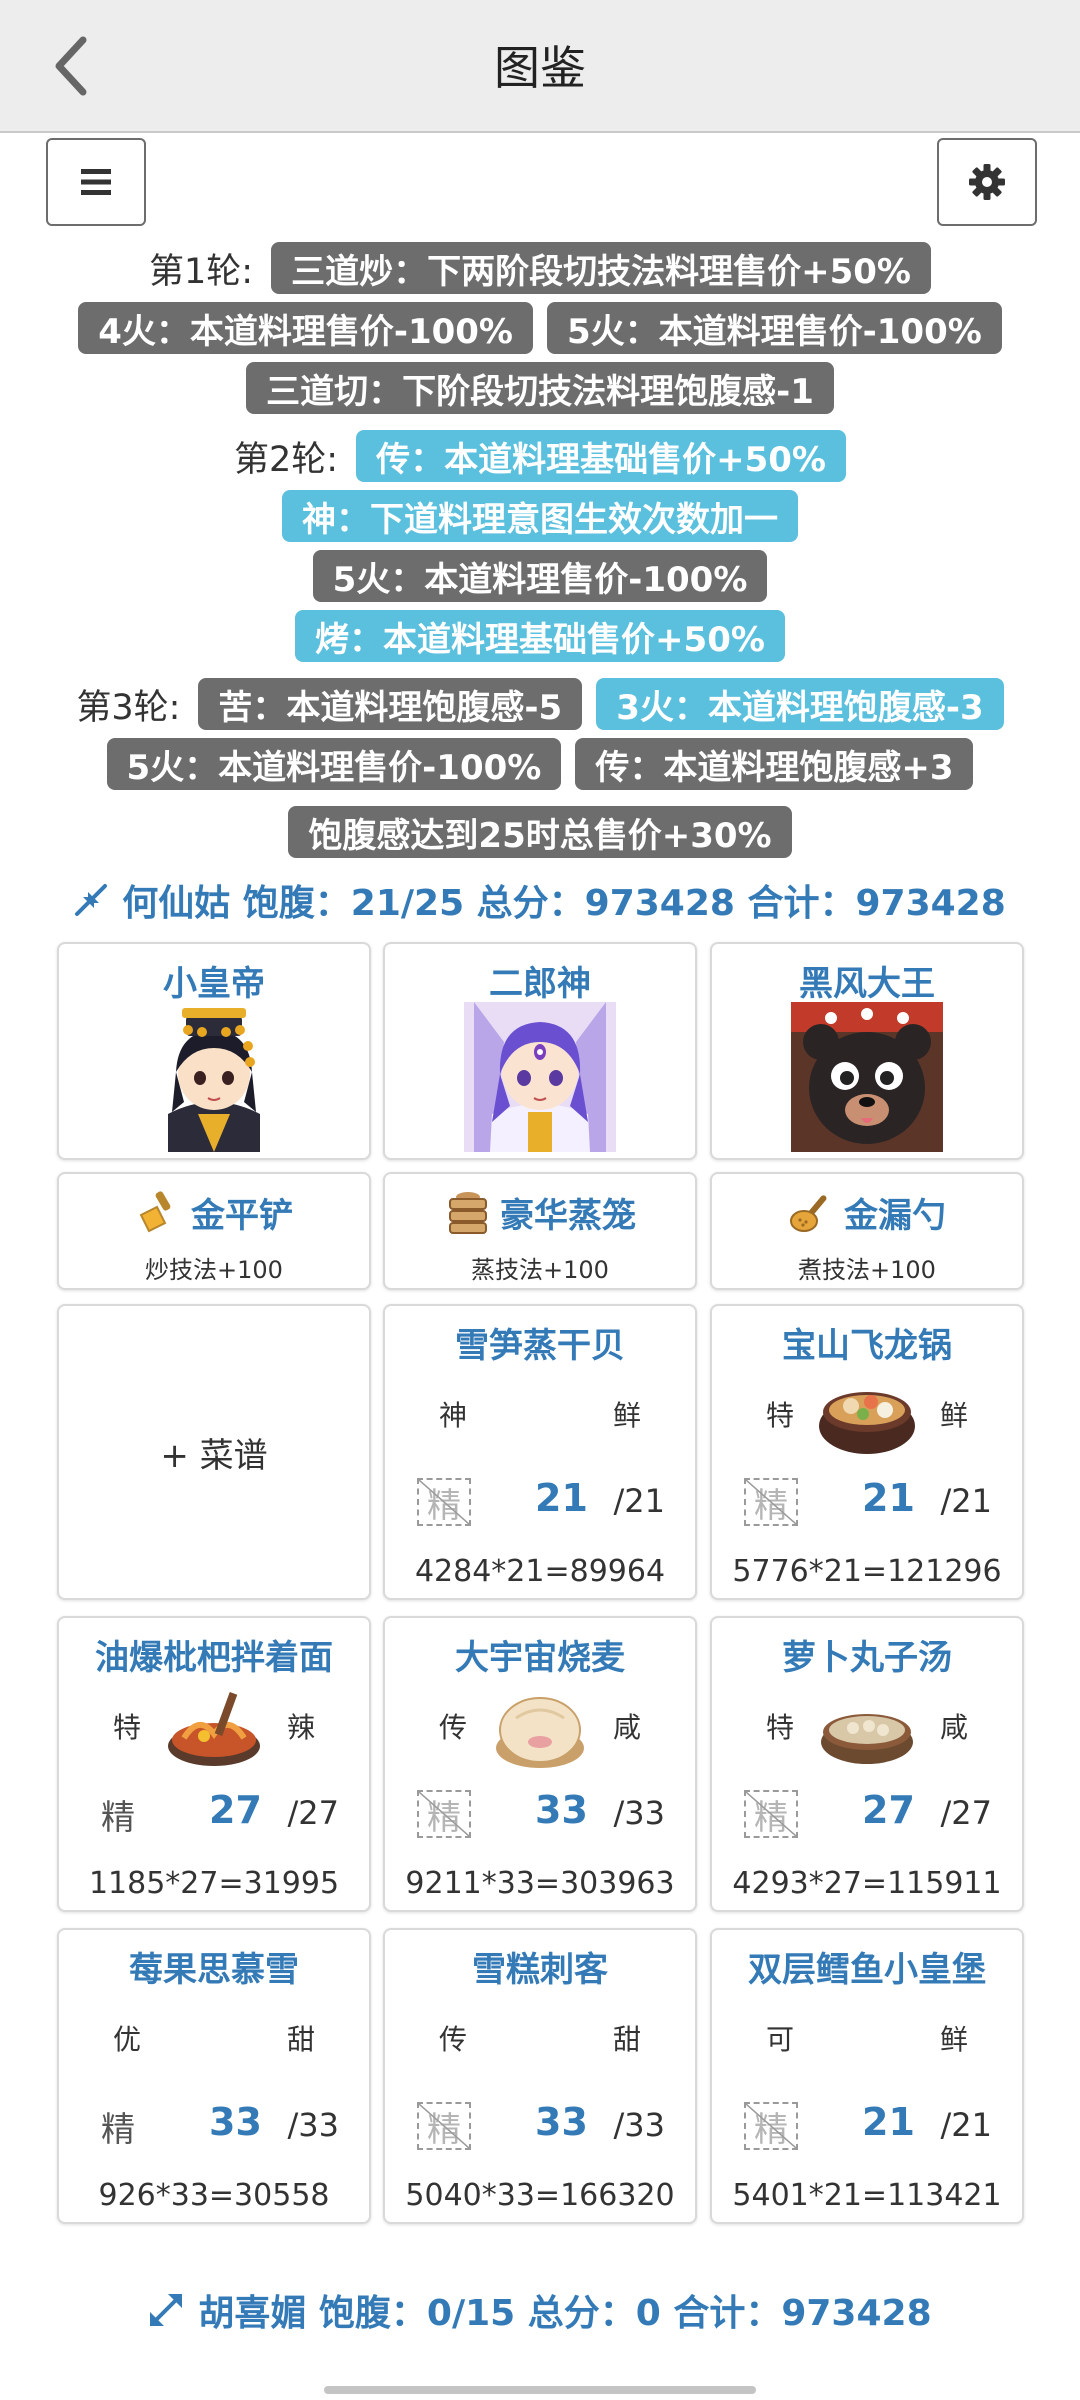 The width and height of the screenshot is (1080, 2400). Describe the element at coordinates (540, 984) in the screenshot. I see `chef-name: 二郎神` at that location.